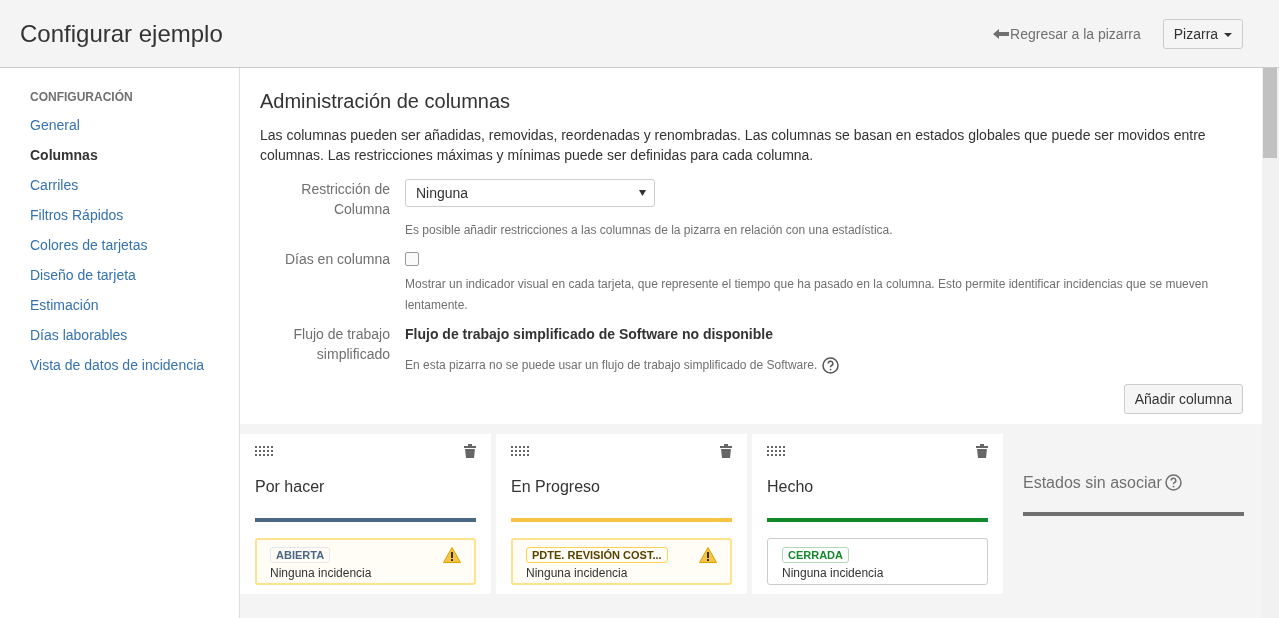  Describe the element at coordinates (134, 215) in the screenshot. I see `sidebar-item: Filtros Rápidos` at that location.